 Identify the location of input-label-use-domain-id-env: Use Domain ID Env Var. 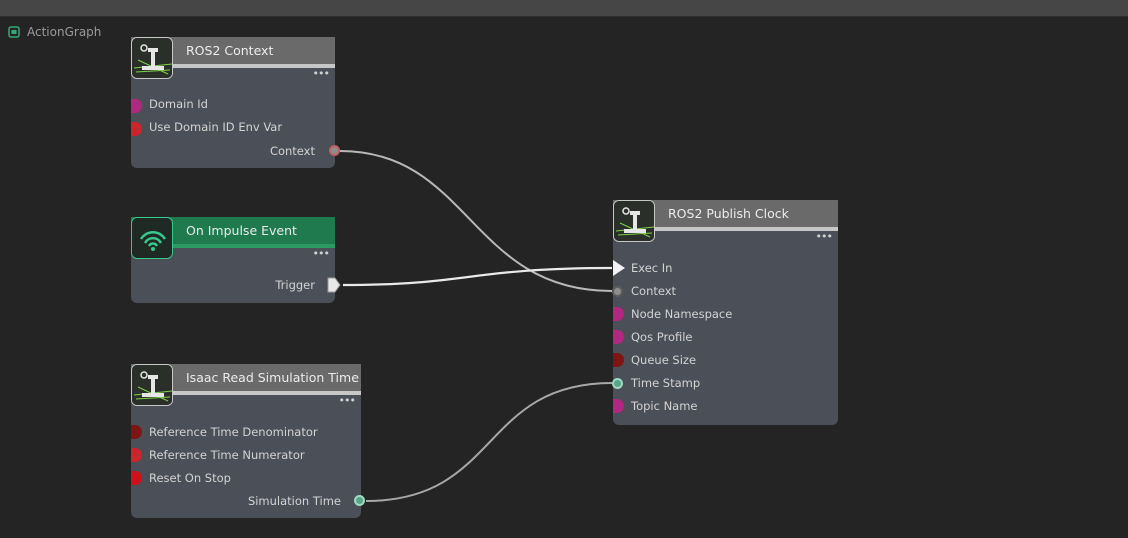
(216, 127).